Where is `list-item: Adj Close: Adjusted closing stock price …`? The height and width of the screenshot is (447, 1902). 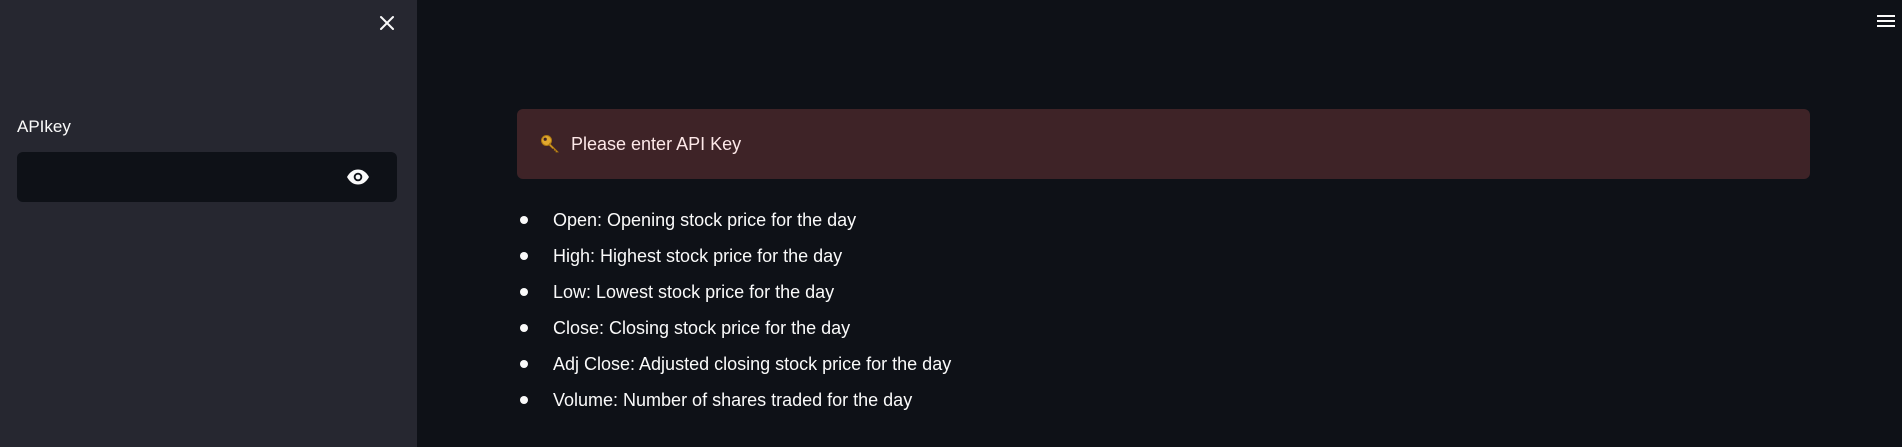 list-item: Adj Close: Adjusted closing stock price … is located at coordinates (734, 367).